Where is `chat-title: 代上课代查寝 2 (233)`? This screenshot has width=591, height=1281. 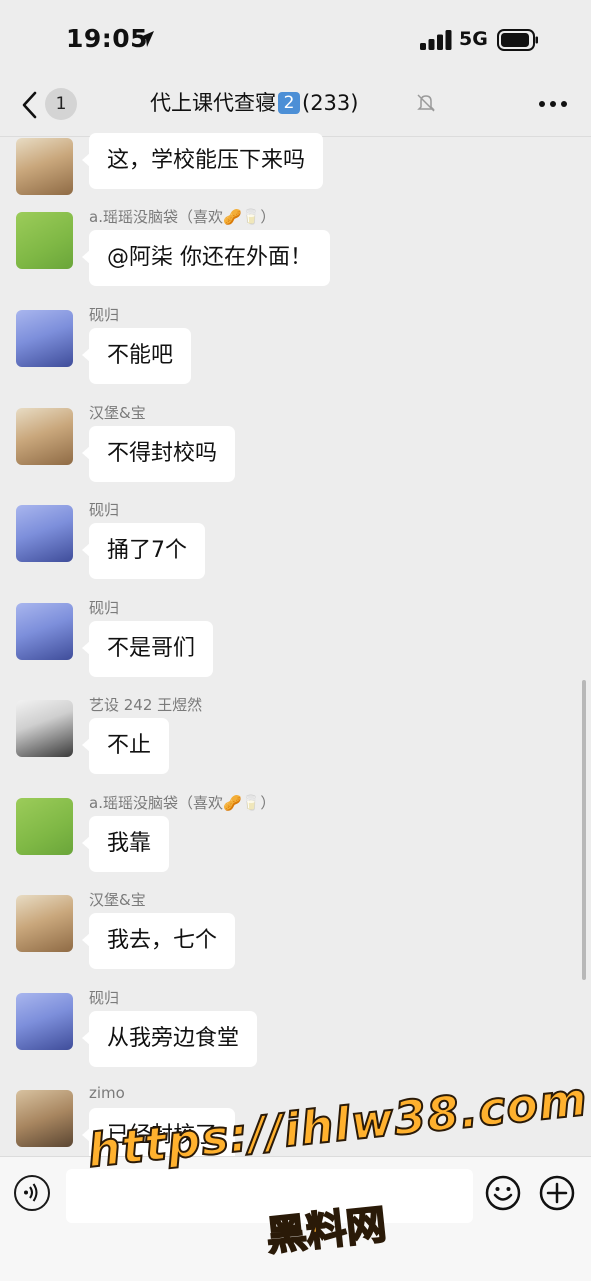
chat-title: 代上课代查寝 2 (233) is located at coordinates (300, 102).